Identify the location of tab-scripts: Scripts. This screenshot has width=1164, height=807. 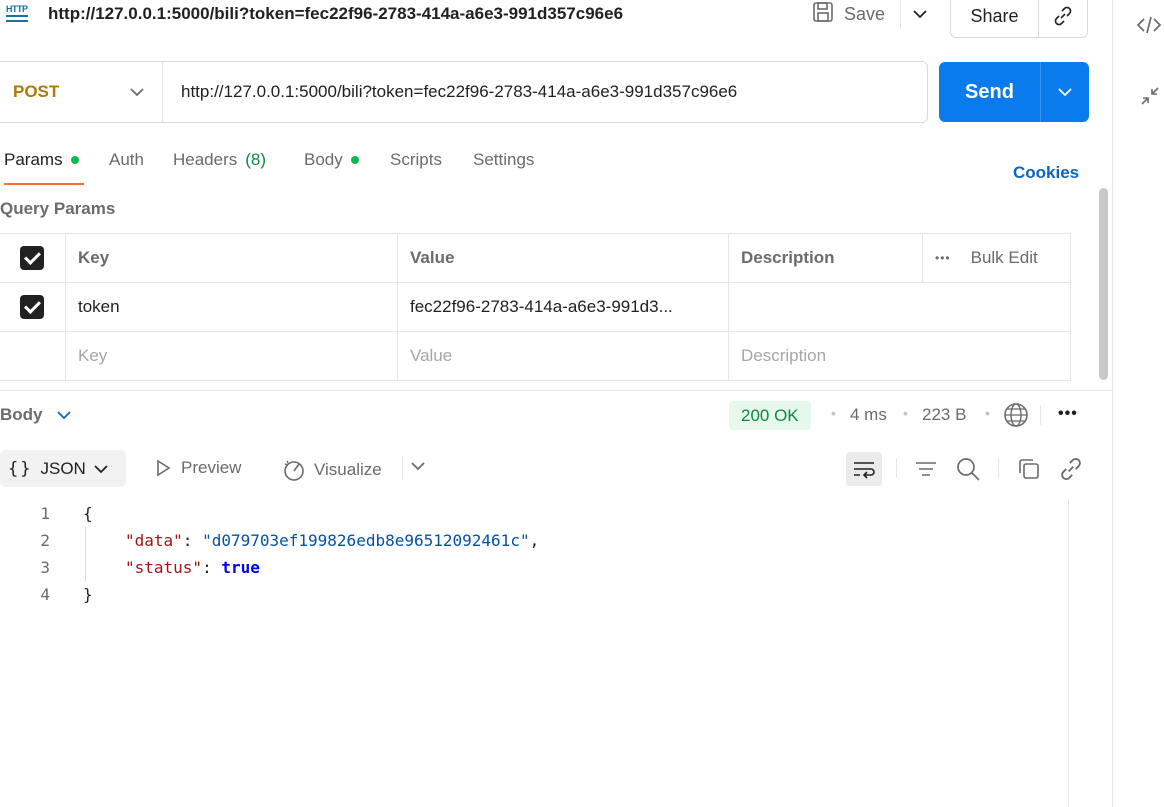
(416, 160).